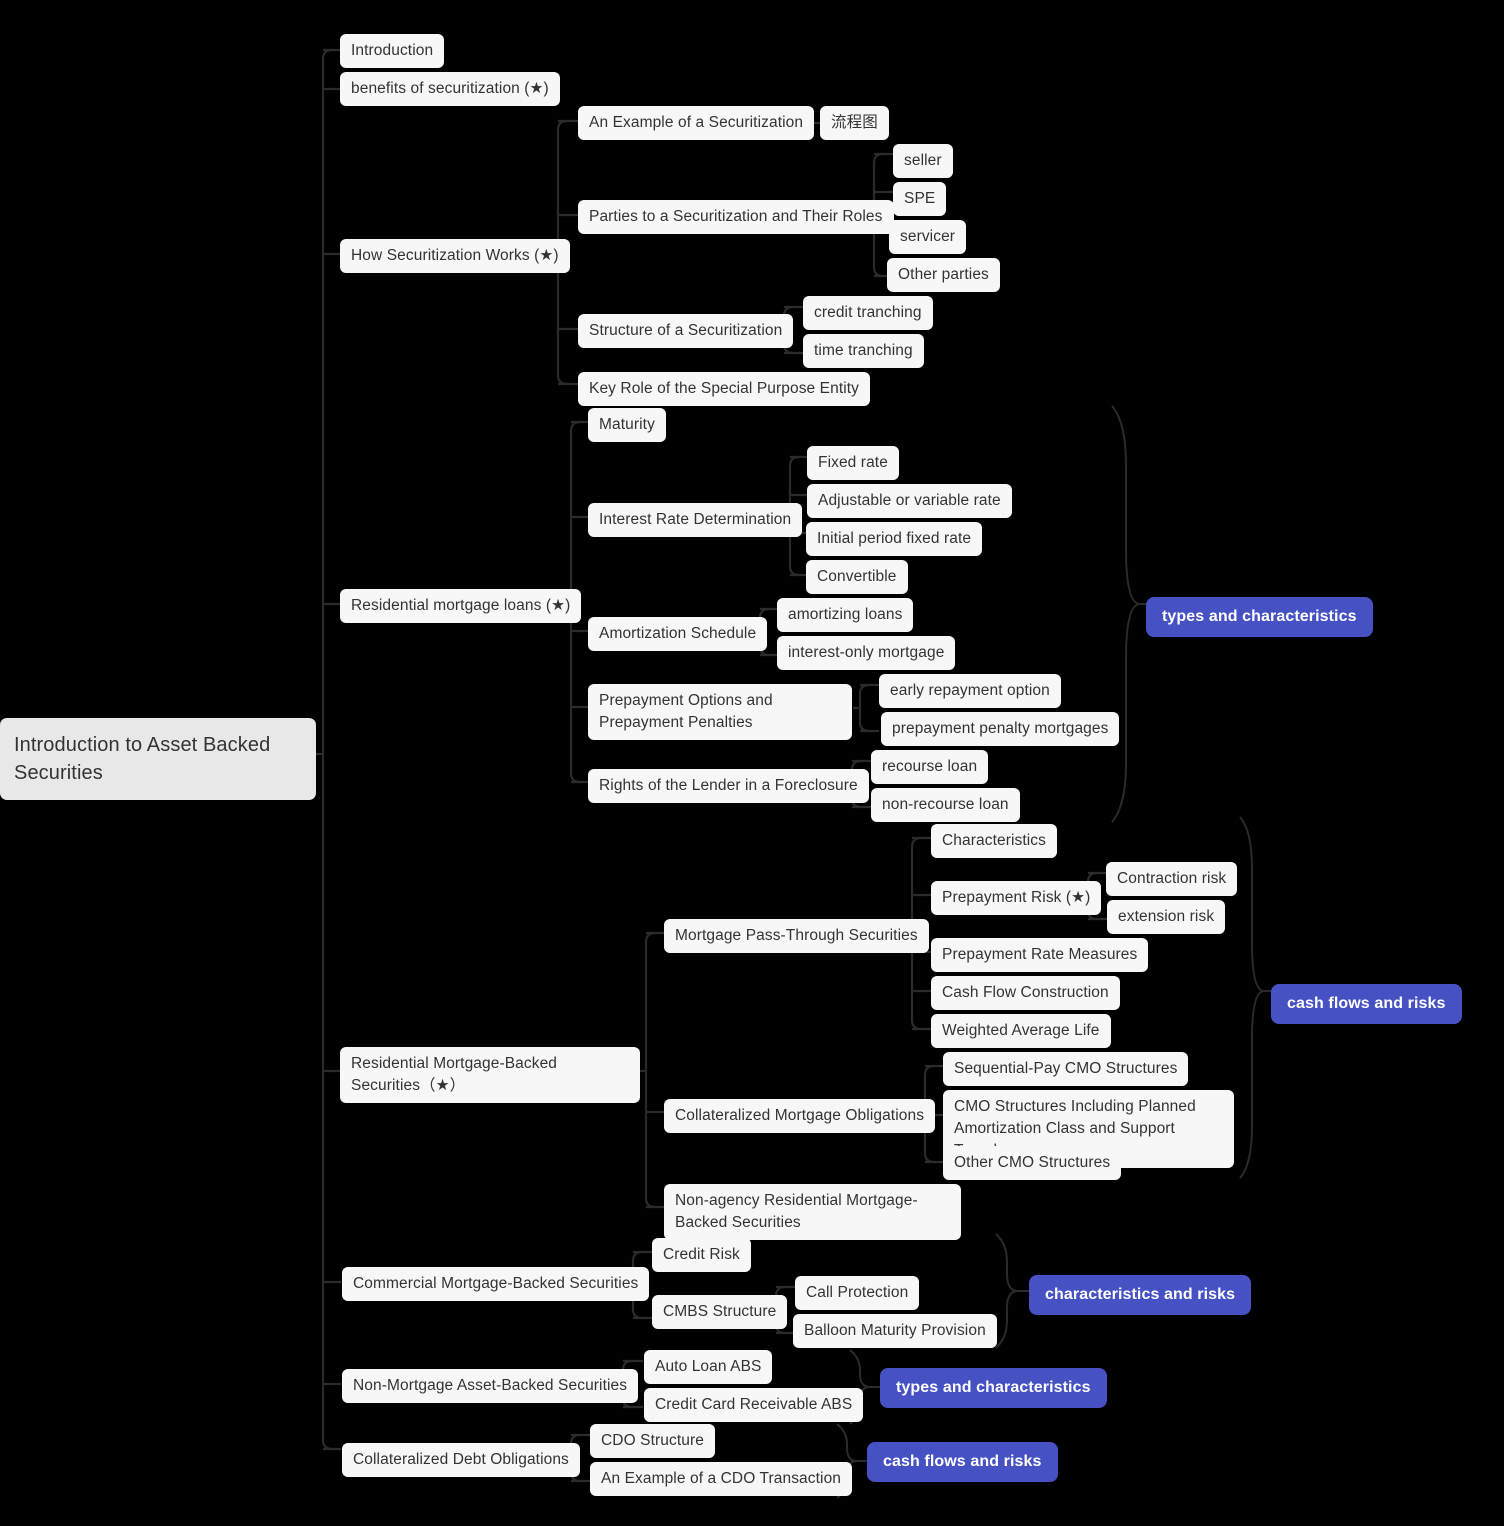  I want to click on node-residential-mortgage-loans: Residential mortgage loans (★), so click(461, 606).